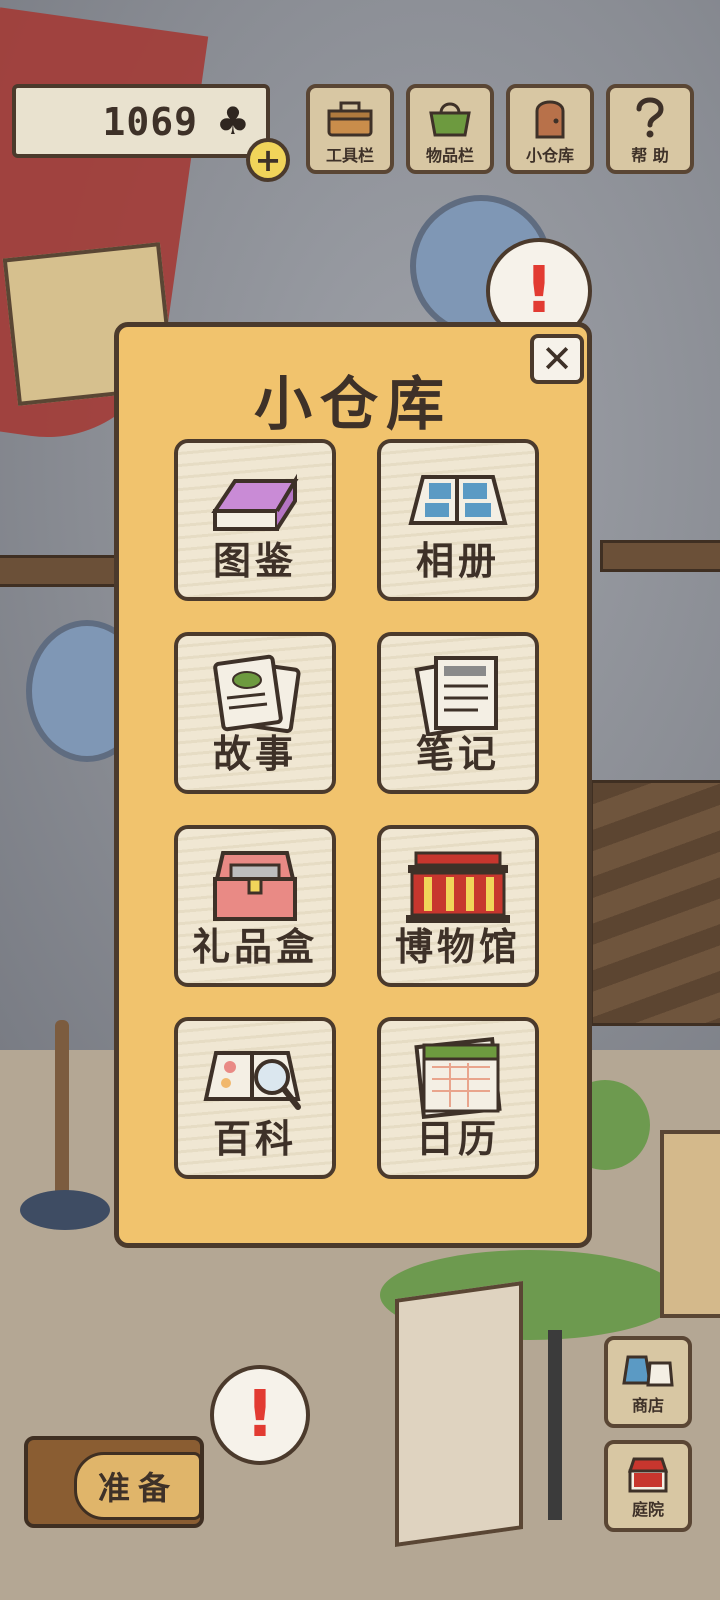 Image resolution: width=720 pixels, height=1600 pixels. What do you see at coordinates (648, 1473) in the screenshot?
I see `yard-icon` at bounding box center [648, 1473].